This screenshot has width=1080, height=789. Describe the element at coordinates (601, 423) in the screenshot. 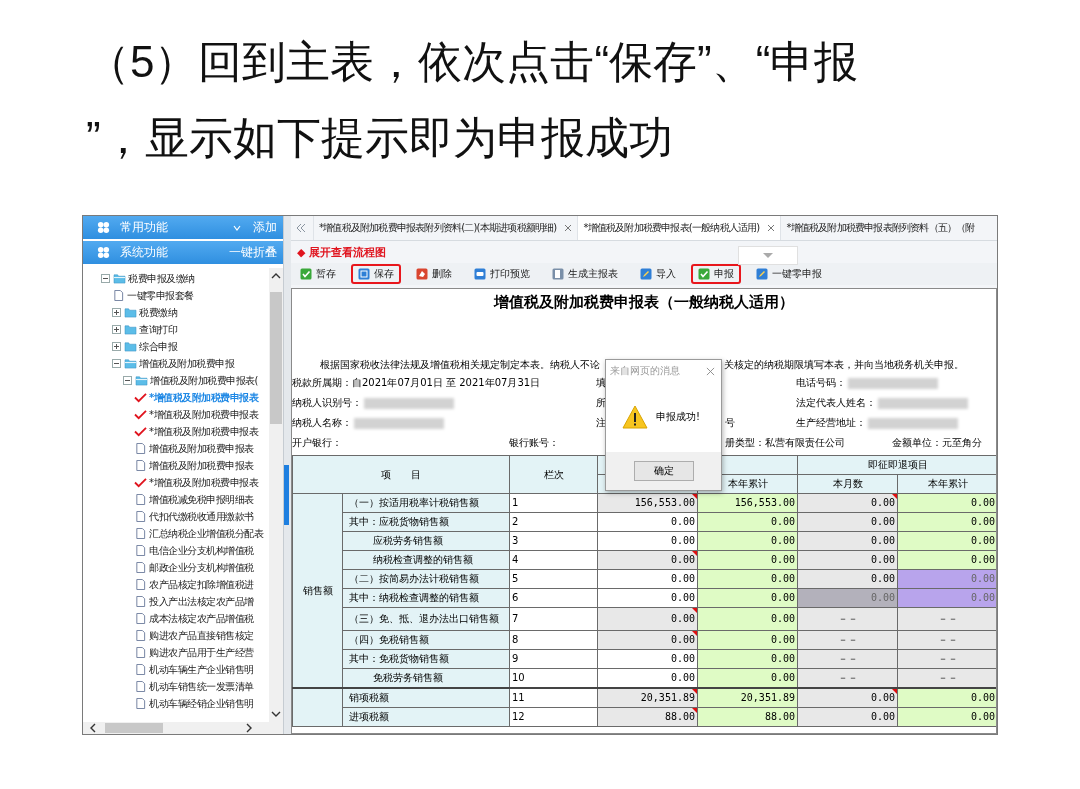

I see `field-label: 注` at that location.